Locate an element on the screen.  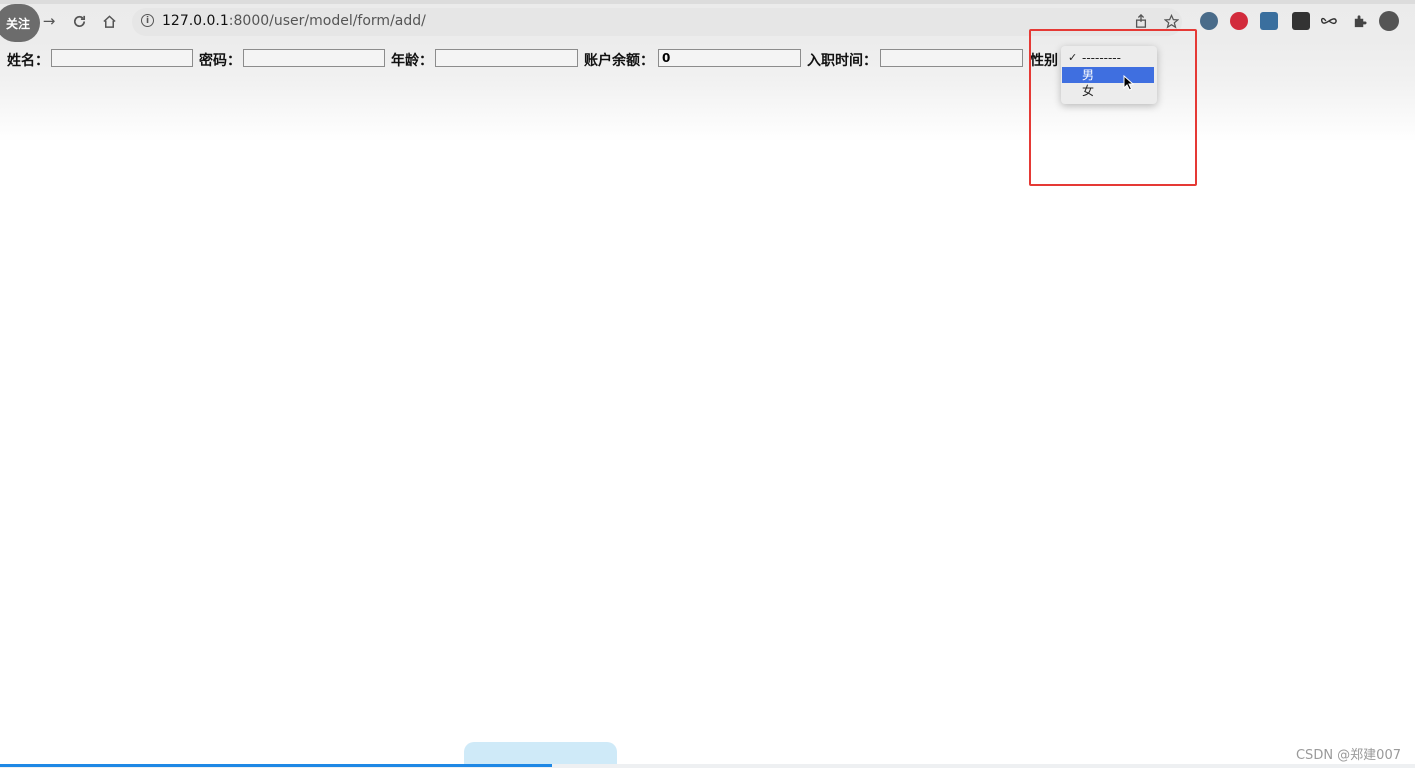
forward-icon: → is located at coordinates (49, 21).